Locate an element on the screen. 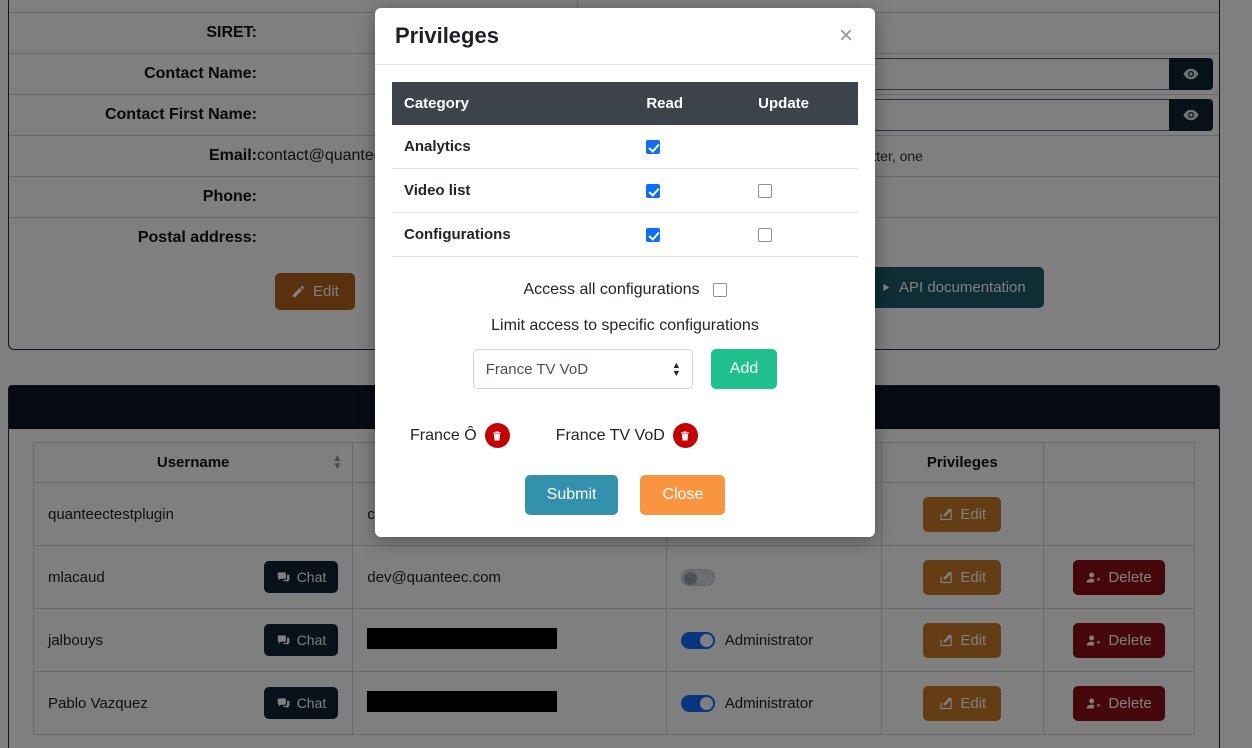 The image size is (1252, 748). close-button: Close is located at coordinates (683, 495).